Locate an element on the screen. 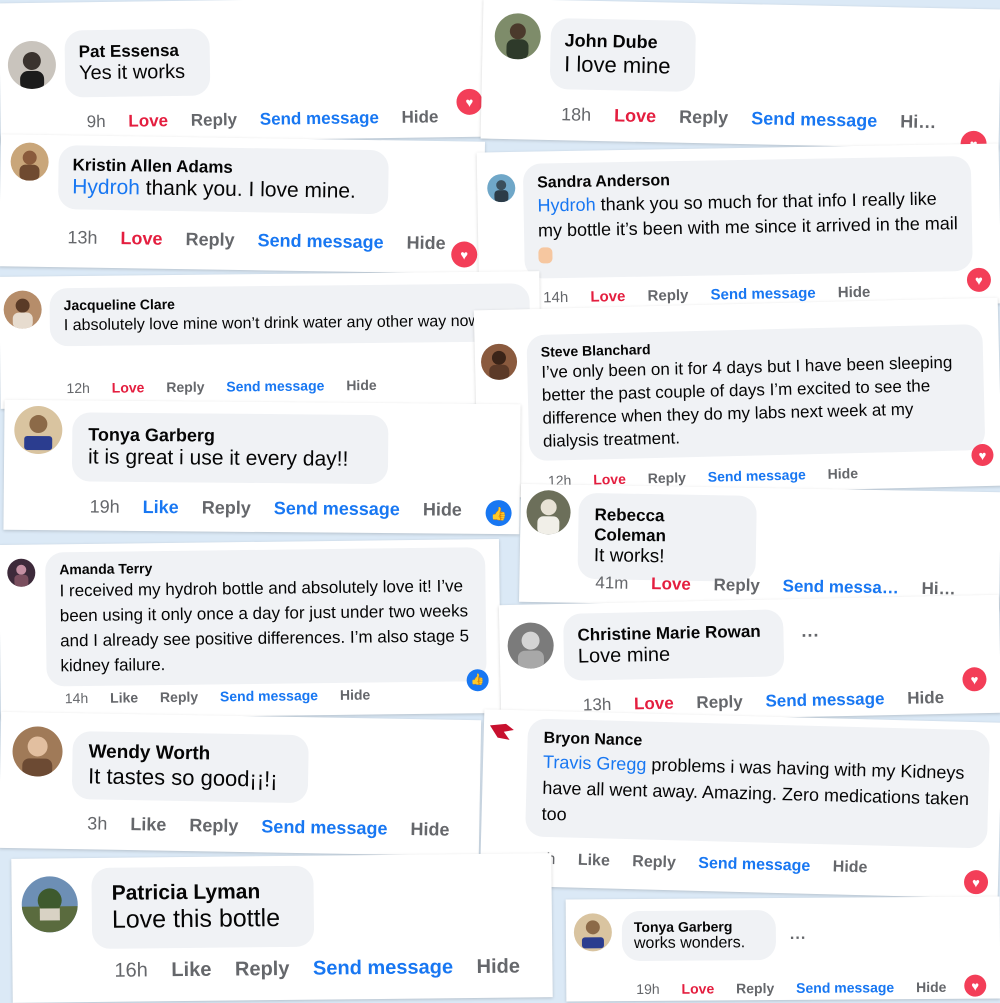 This screenshot has height=1003, width=1000. comment-time: 9h is located at coordinates (96, 121).